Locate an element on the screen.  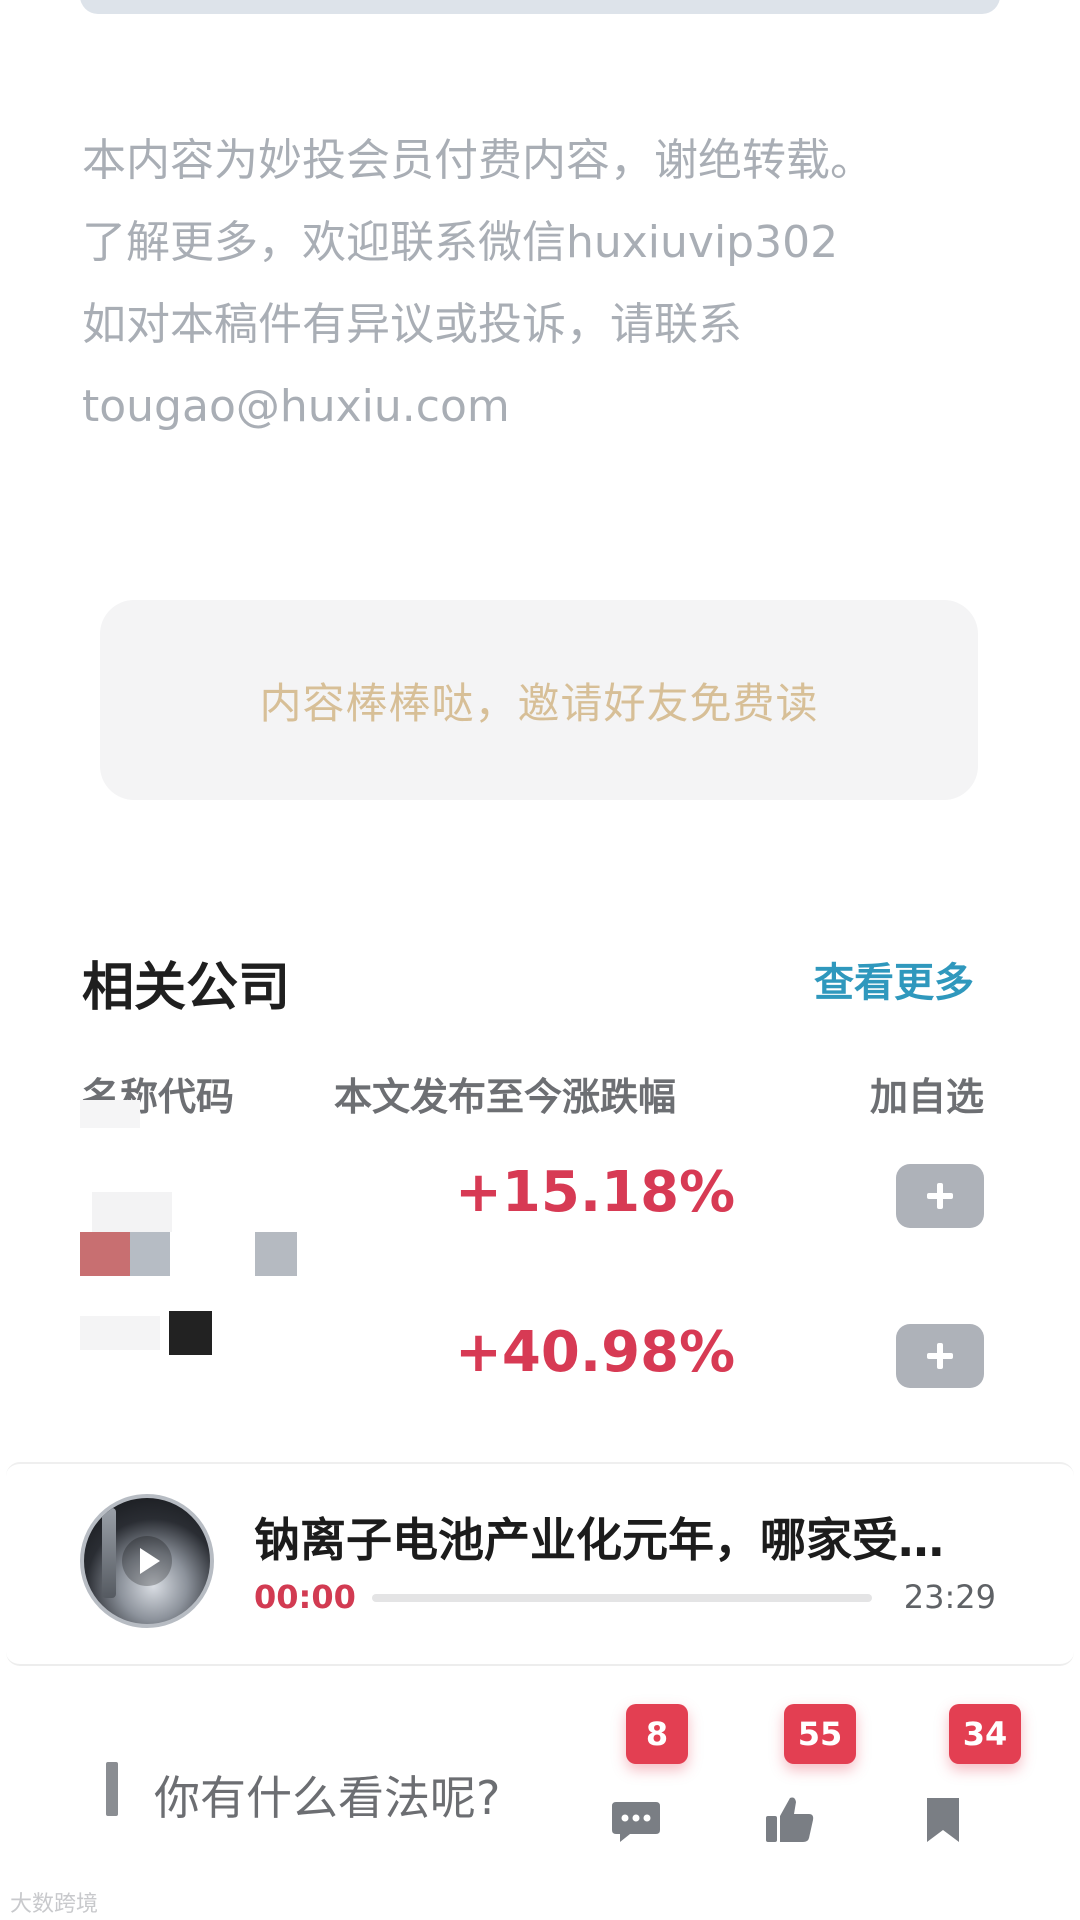
comment-input-cursor is located at coordinates (112, 1789).